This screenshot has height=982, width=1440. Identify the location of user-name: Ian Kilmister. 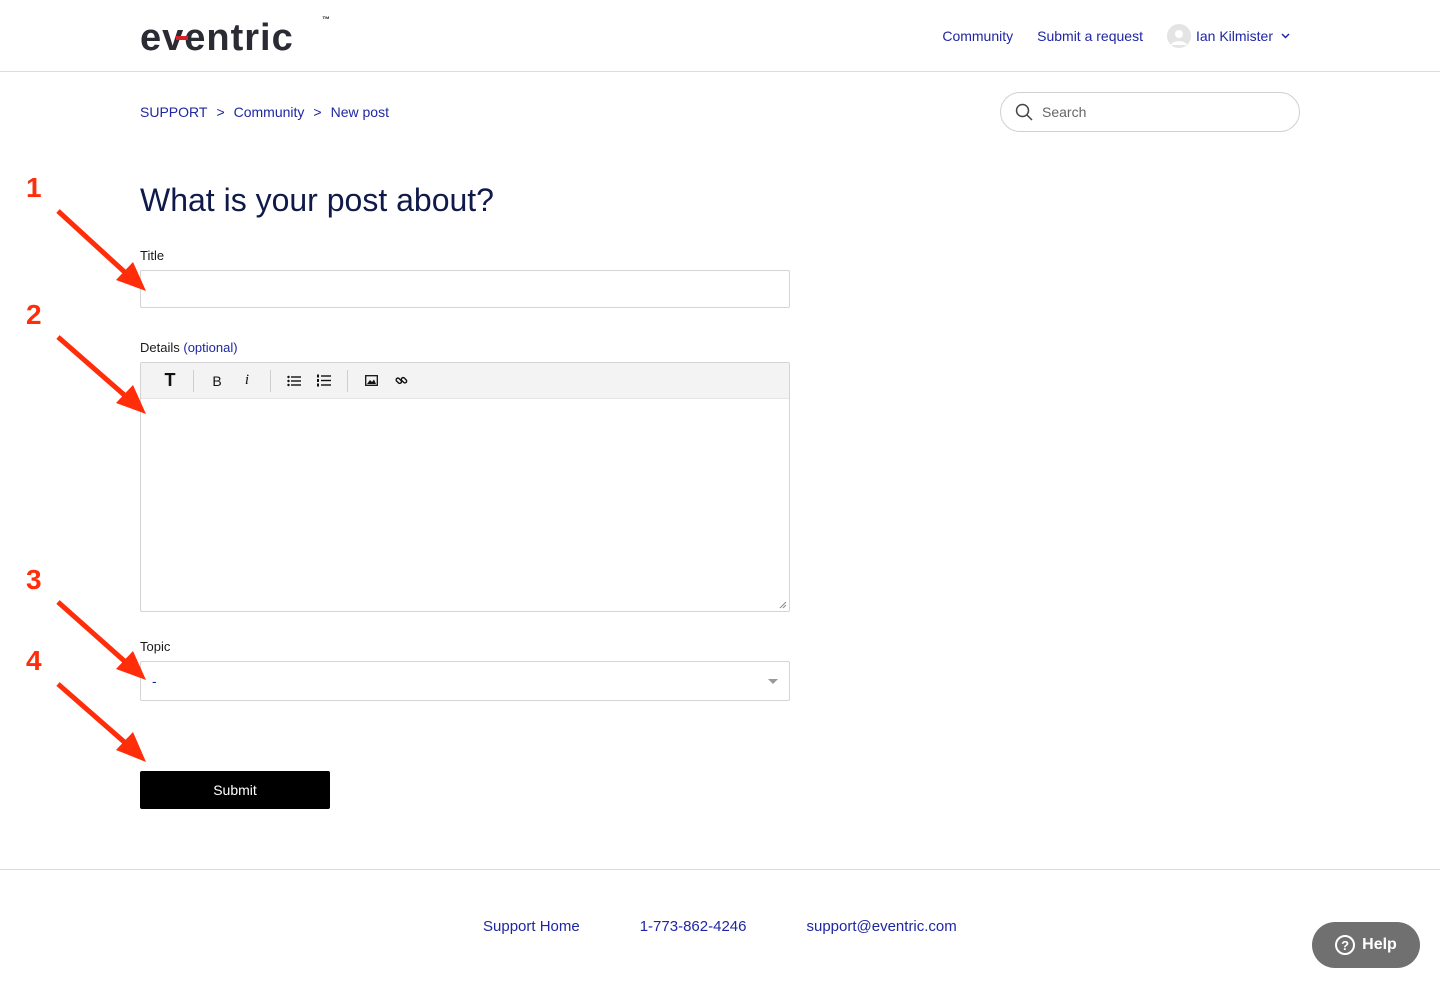
(1234, 36).